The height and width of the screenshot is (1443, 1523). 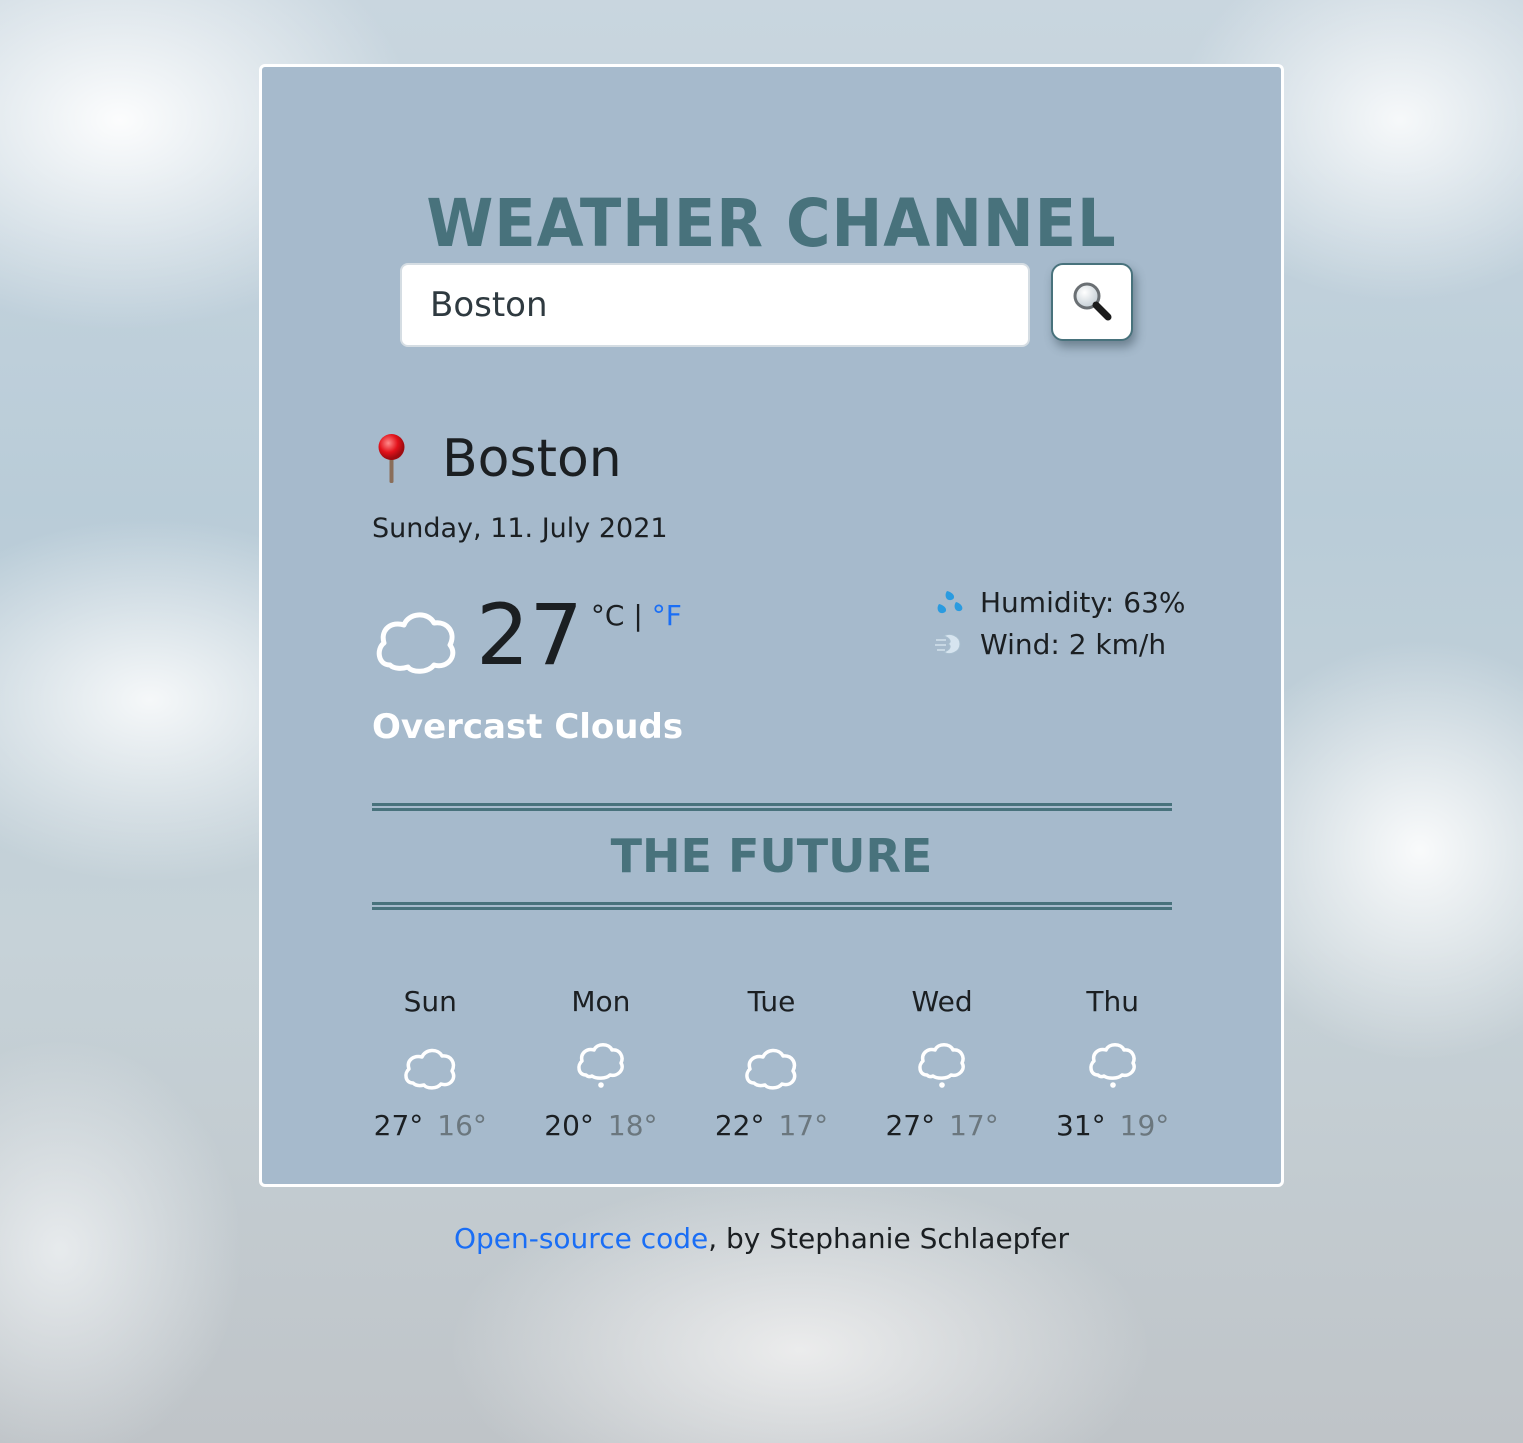 What do you see at coordinates (772, 906) in the screenshot?
I see `divider-bottom` at bounding box center [772, 906].